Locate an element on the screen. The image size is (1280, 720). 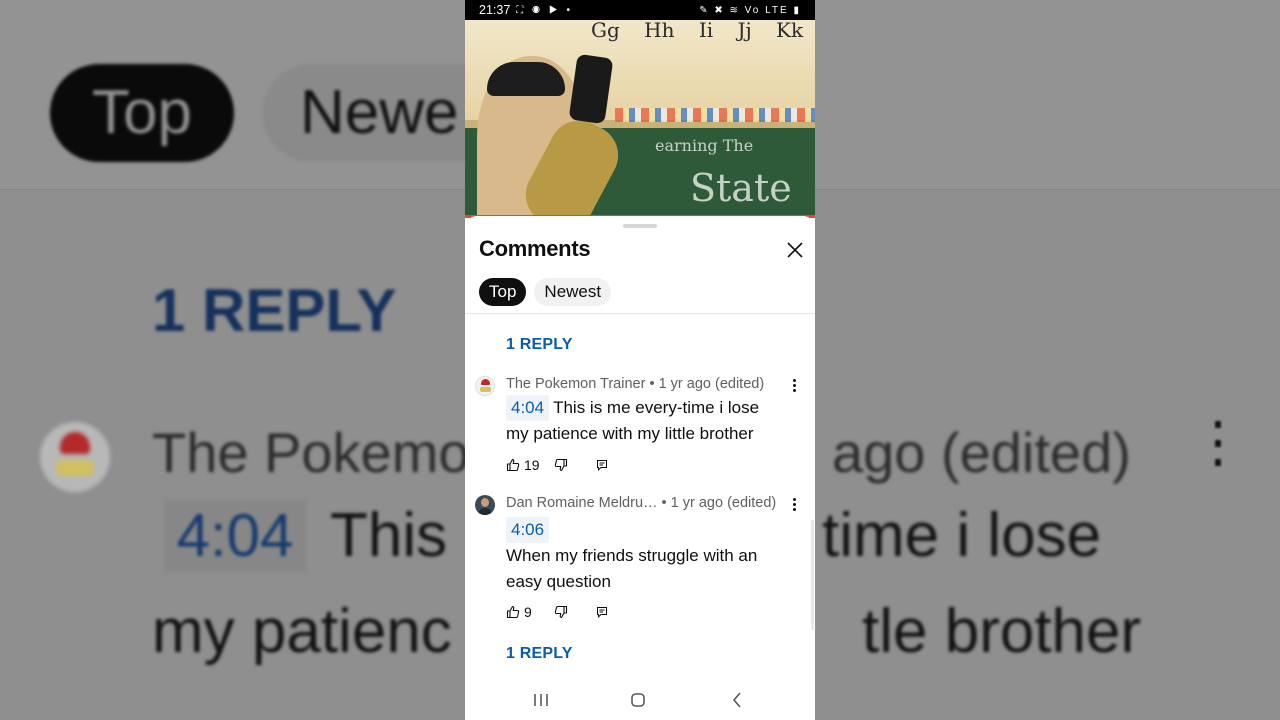
timestamp-link: 4:06 is located at coordinates (528, 530).